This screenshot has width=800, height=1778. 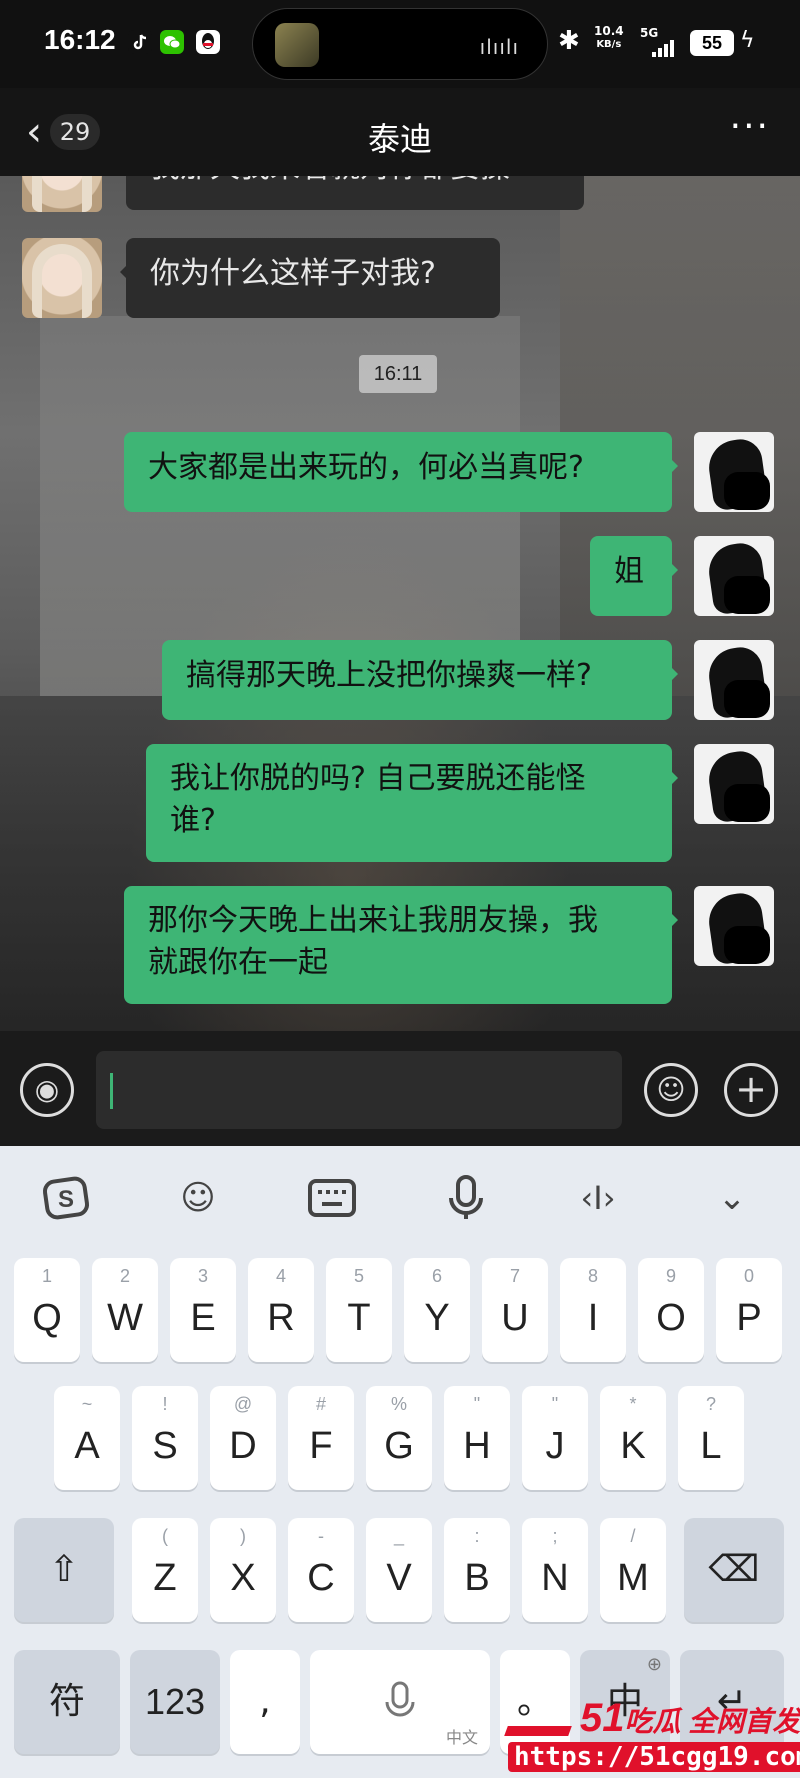 I want to click on key-sub-label: 8, so click(x=592, y=1276).